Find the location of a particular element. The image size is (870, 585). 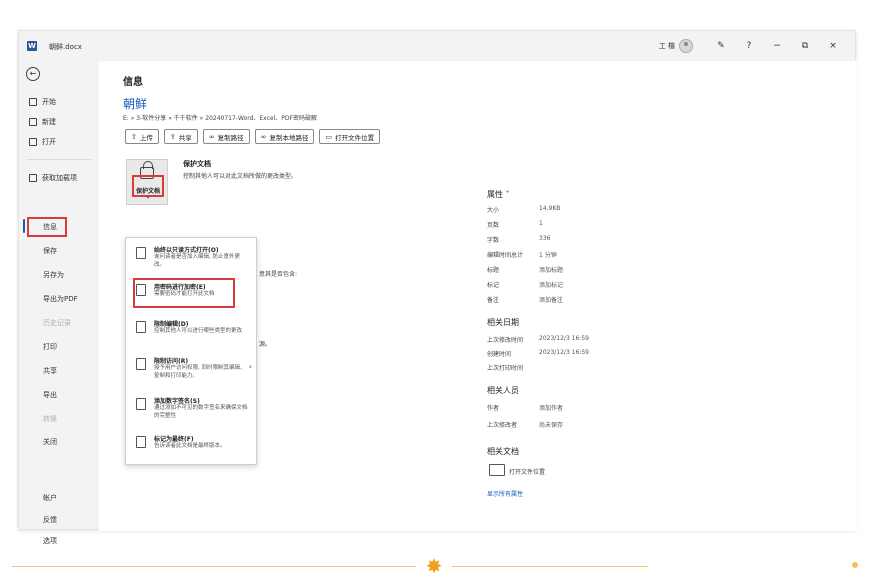

menu-restrict-access: 限制访问(R) 授予用户访问权限, 同时限制其编辑、复制和打印能力。 › is located at coordinates (191, 369).